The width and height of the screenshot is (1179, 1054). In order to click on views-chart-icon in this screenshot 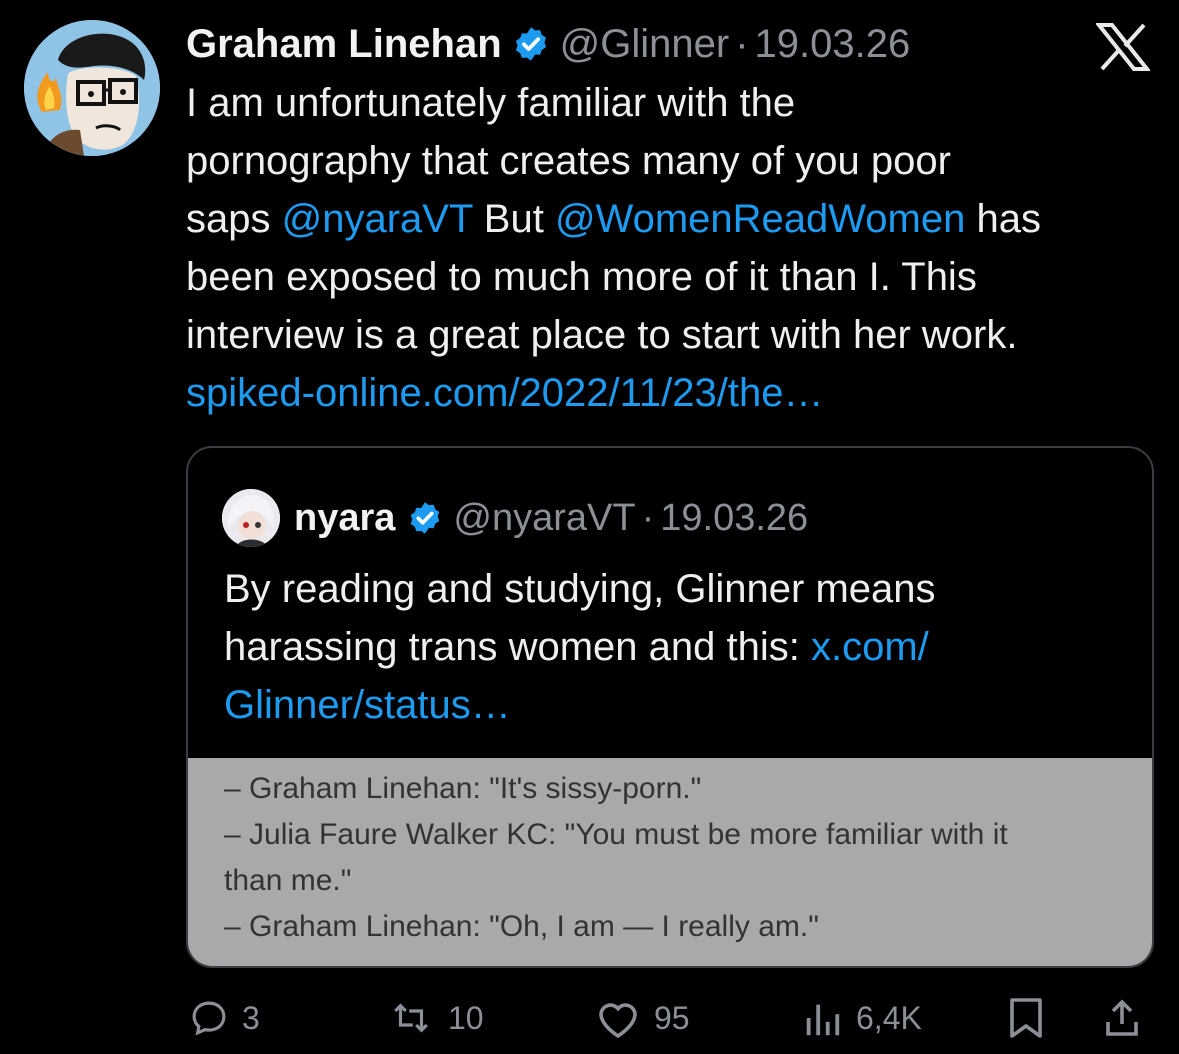, I will do `click(823, 1020)`.